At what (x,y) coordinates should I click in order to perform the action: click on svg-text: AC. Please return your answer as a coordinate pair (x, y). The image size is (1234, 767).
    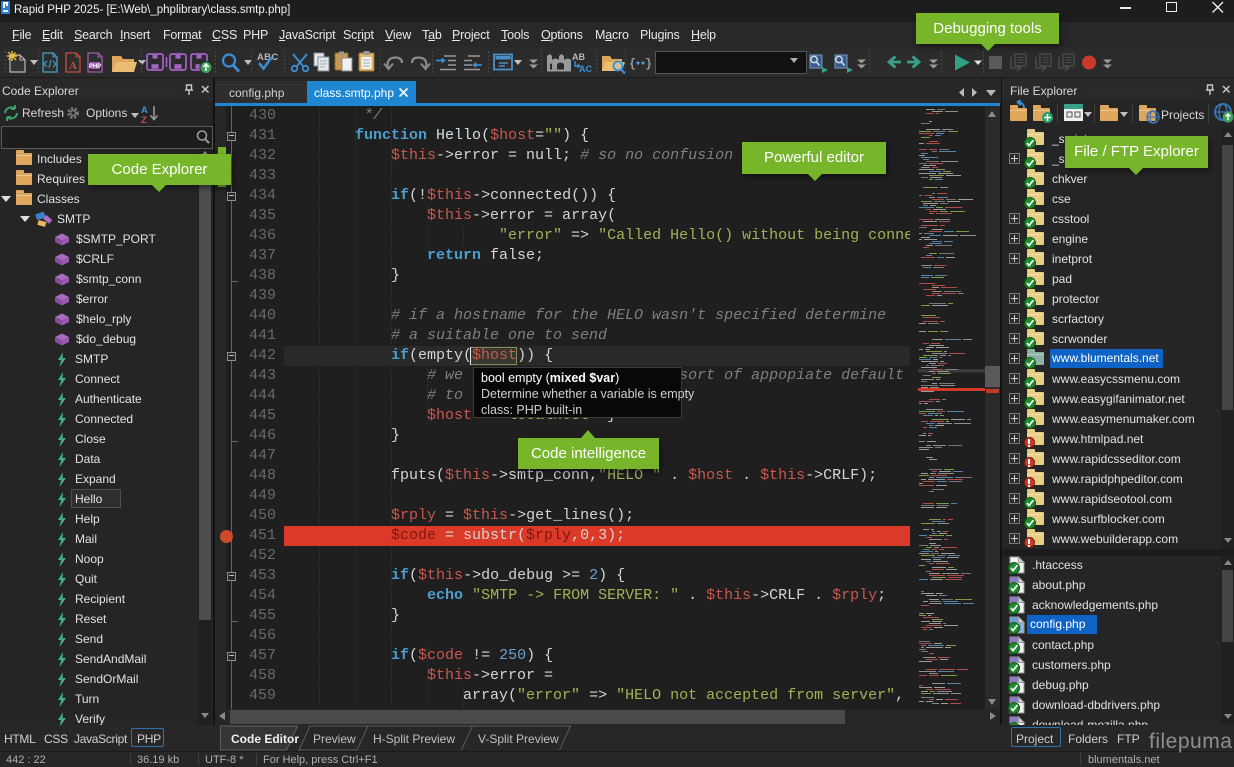
    Looking at the image, I should click on (585, 69).